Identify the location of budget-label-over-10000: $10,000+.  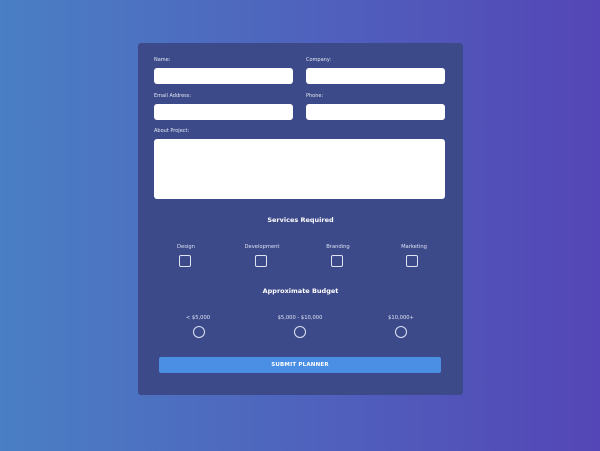
(401, 318).